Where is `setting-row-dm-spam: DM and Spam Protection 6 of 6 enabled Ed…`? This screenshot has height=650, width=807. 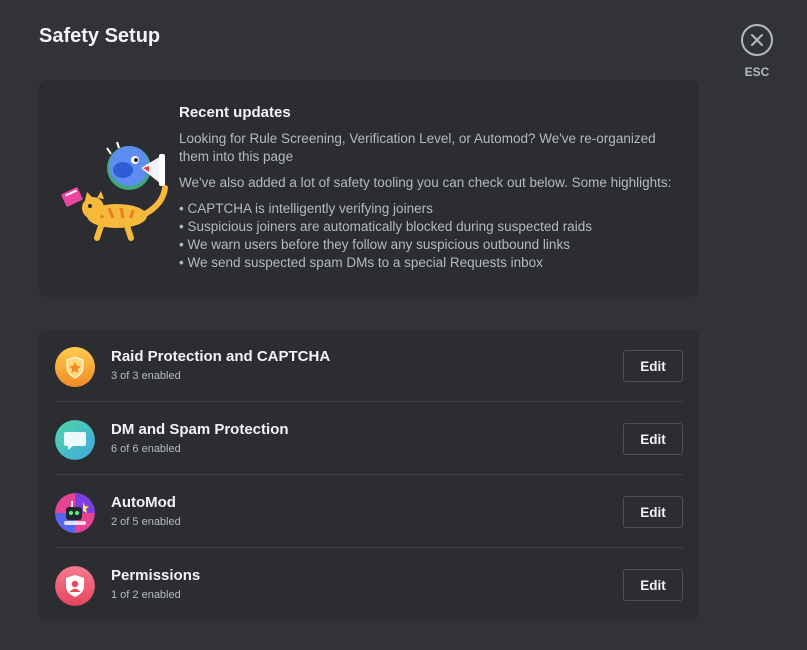 setting-row-dm-spam: DM and Spam Protection 6 of 6 enabled Ed… is located at coordinates (369, 439).